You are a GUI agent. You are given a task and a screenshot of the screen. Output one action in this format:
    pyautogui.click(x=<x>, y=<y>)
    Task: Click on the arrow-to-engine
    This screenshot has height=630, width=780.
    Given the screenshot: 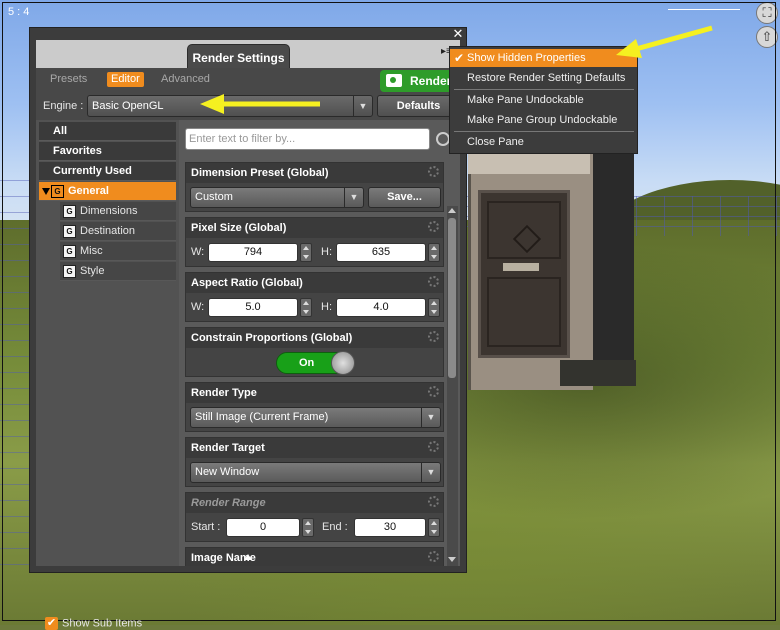 What is the action you would take?
    pyautogui.click(x=260, y=104)
    